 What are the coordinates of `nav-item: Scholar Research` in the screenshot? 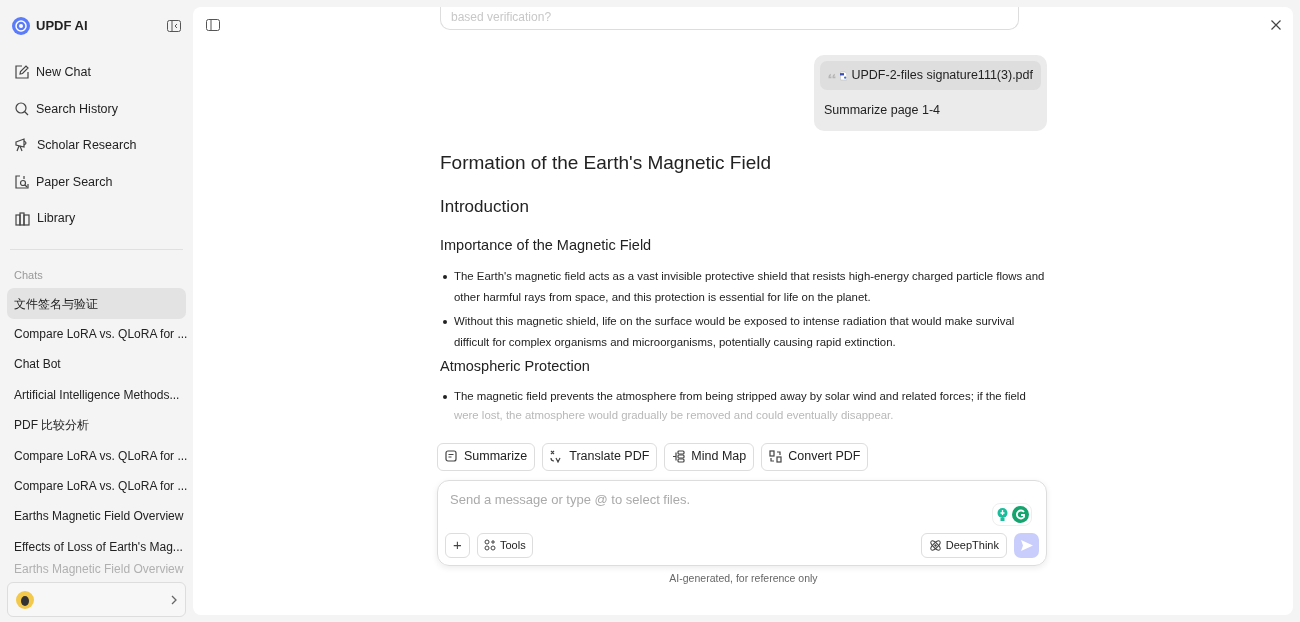 It's located at (96, 145).